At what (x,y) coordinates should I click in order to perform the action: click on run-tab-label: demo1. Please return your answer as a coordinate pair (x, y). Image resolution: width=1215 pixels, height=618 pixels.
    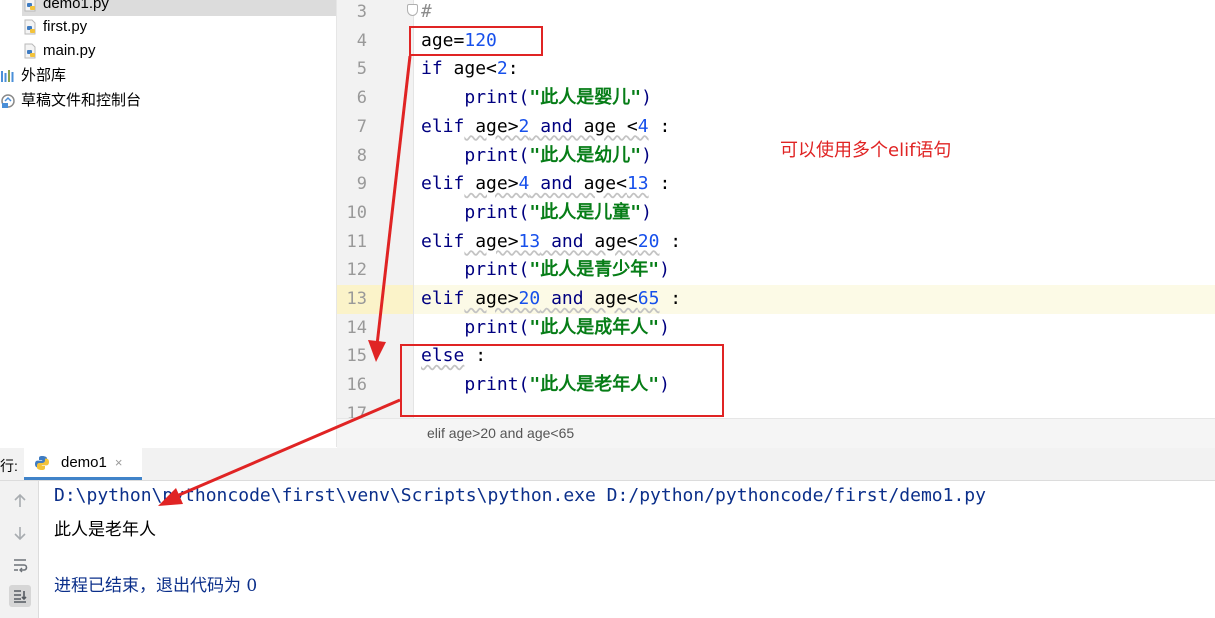
    Looking at the image, I should click on (84, 462).